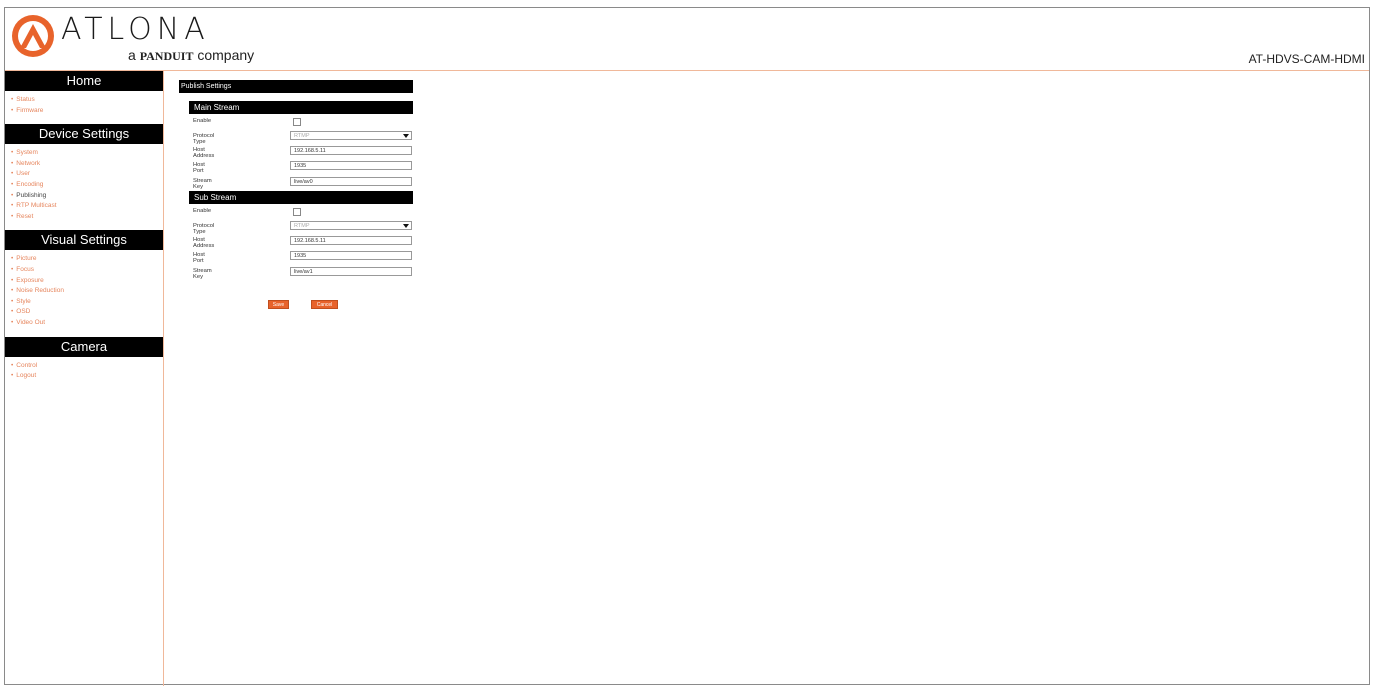 This screenshot has height=687, width=1373. What do you see at coordinates (84, 134) in the screenshot?
I see `sidebar-section-device-settings: Device Settings` at bounding box center [84, 134].